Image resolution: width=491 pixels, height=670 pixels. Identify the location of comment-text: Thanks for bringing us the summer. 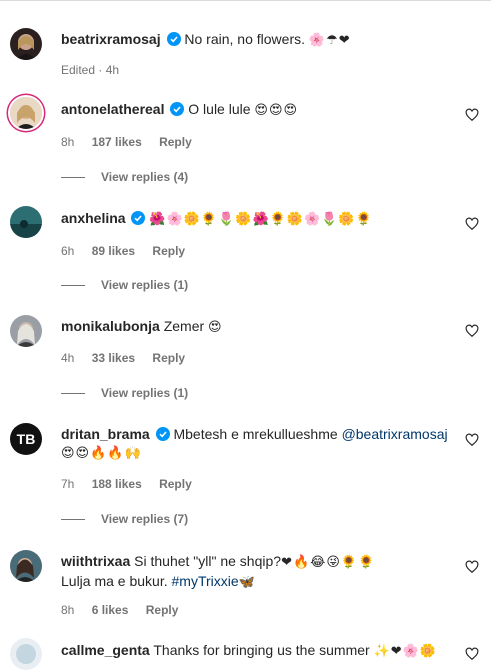
(261, 650).